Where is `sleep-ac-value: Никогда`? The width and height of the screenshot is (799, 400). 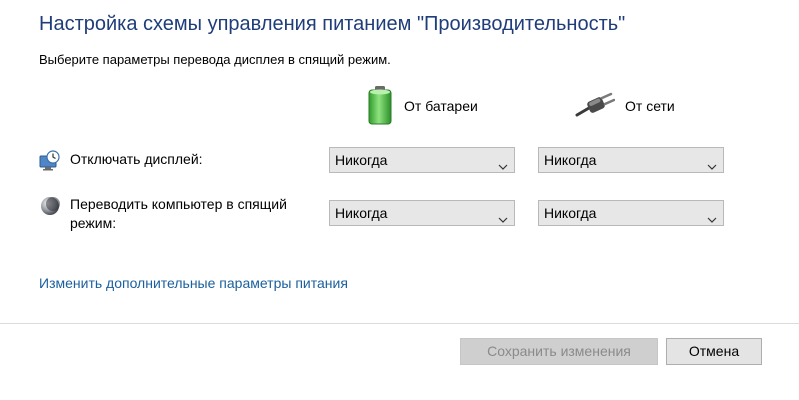 sleep-ac-value: Никогда is located at coordinates (570, 213).